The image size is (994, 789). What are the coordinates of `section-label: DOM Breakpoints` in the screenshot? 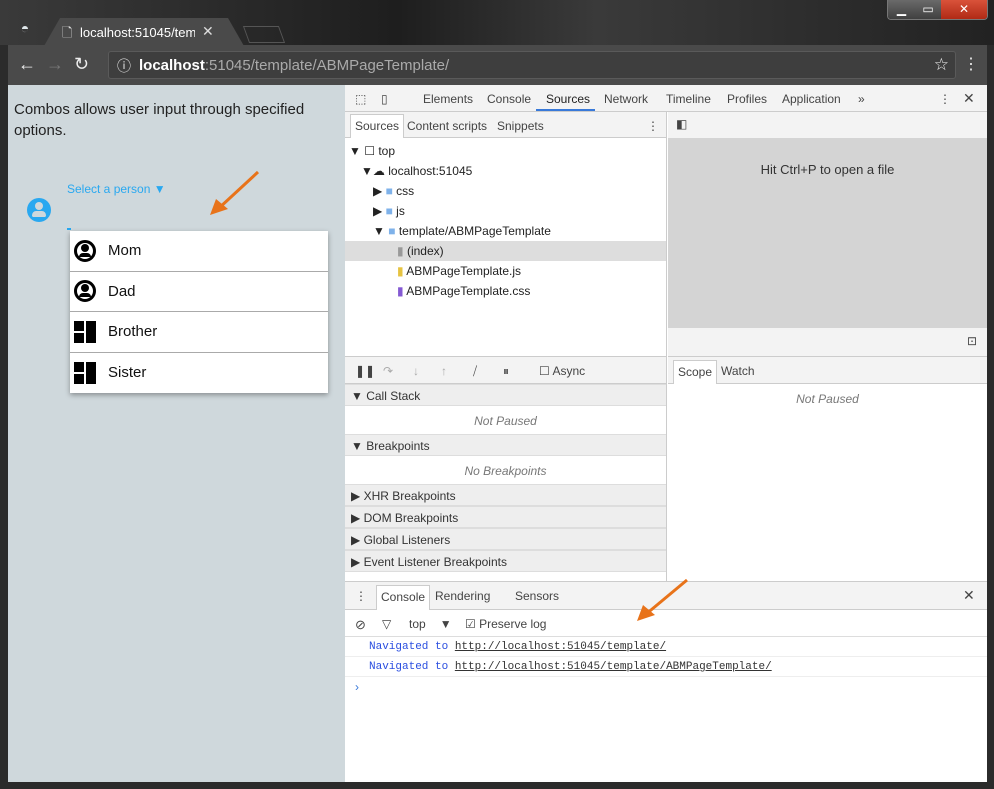 It's located at (411, 518).